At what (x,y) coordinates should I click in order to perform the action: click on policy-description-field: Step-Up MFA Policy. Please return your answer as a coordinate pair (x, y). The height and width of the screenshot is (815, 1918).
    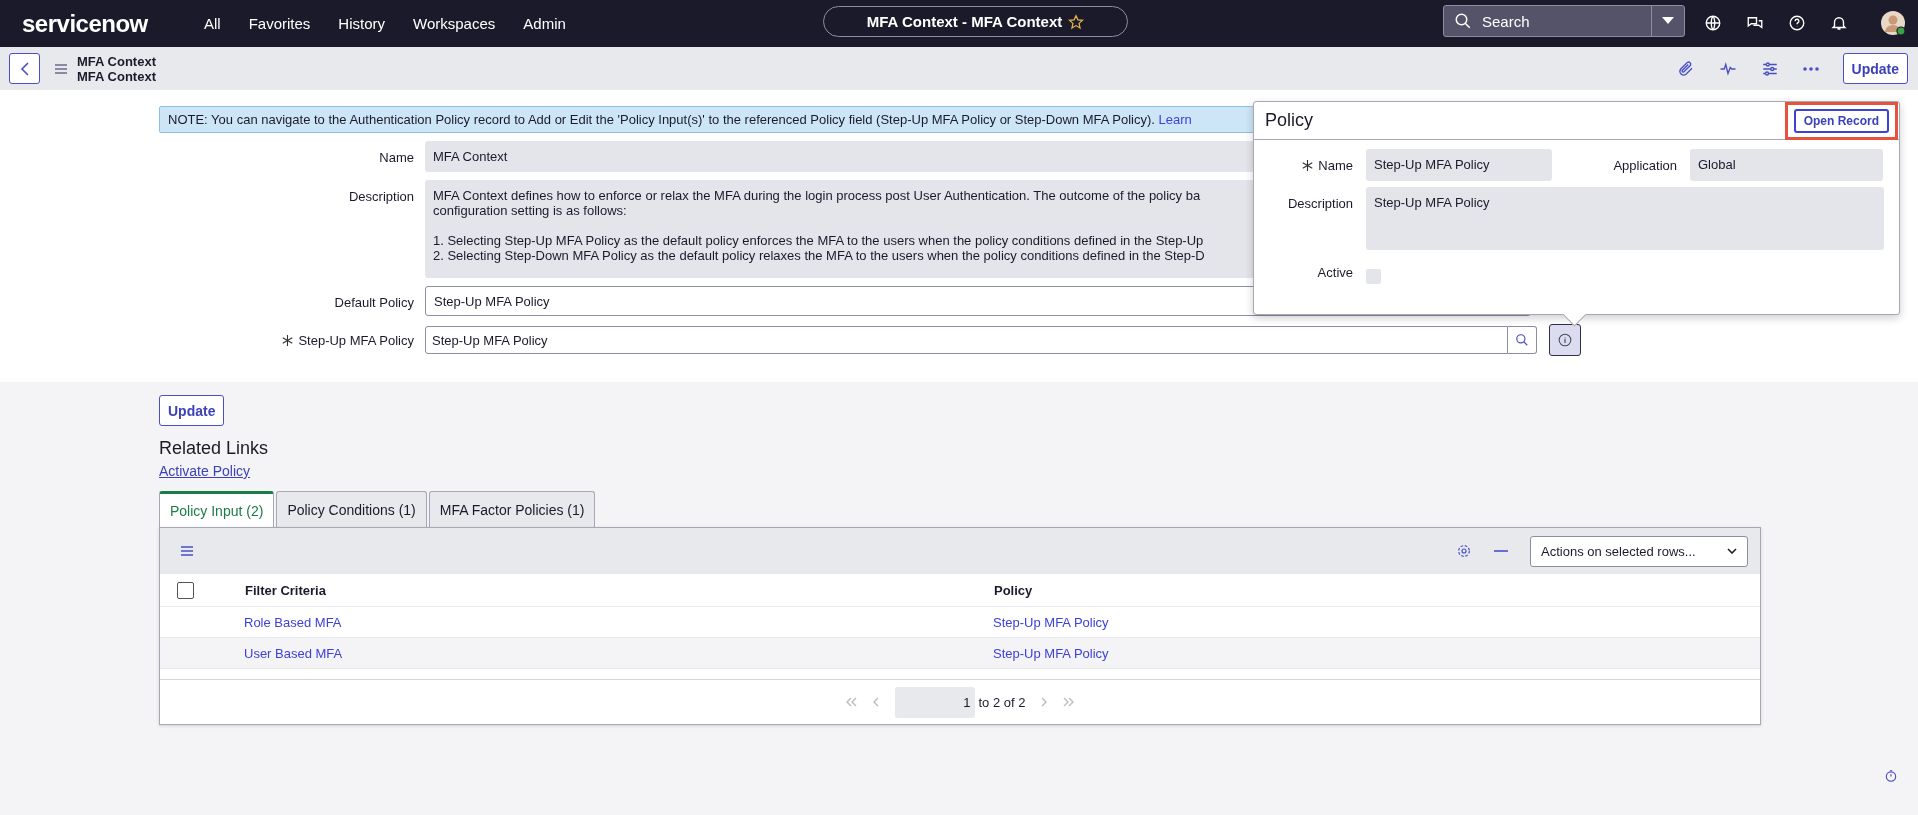
    Looking at the image, I should click on (1625, 218).